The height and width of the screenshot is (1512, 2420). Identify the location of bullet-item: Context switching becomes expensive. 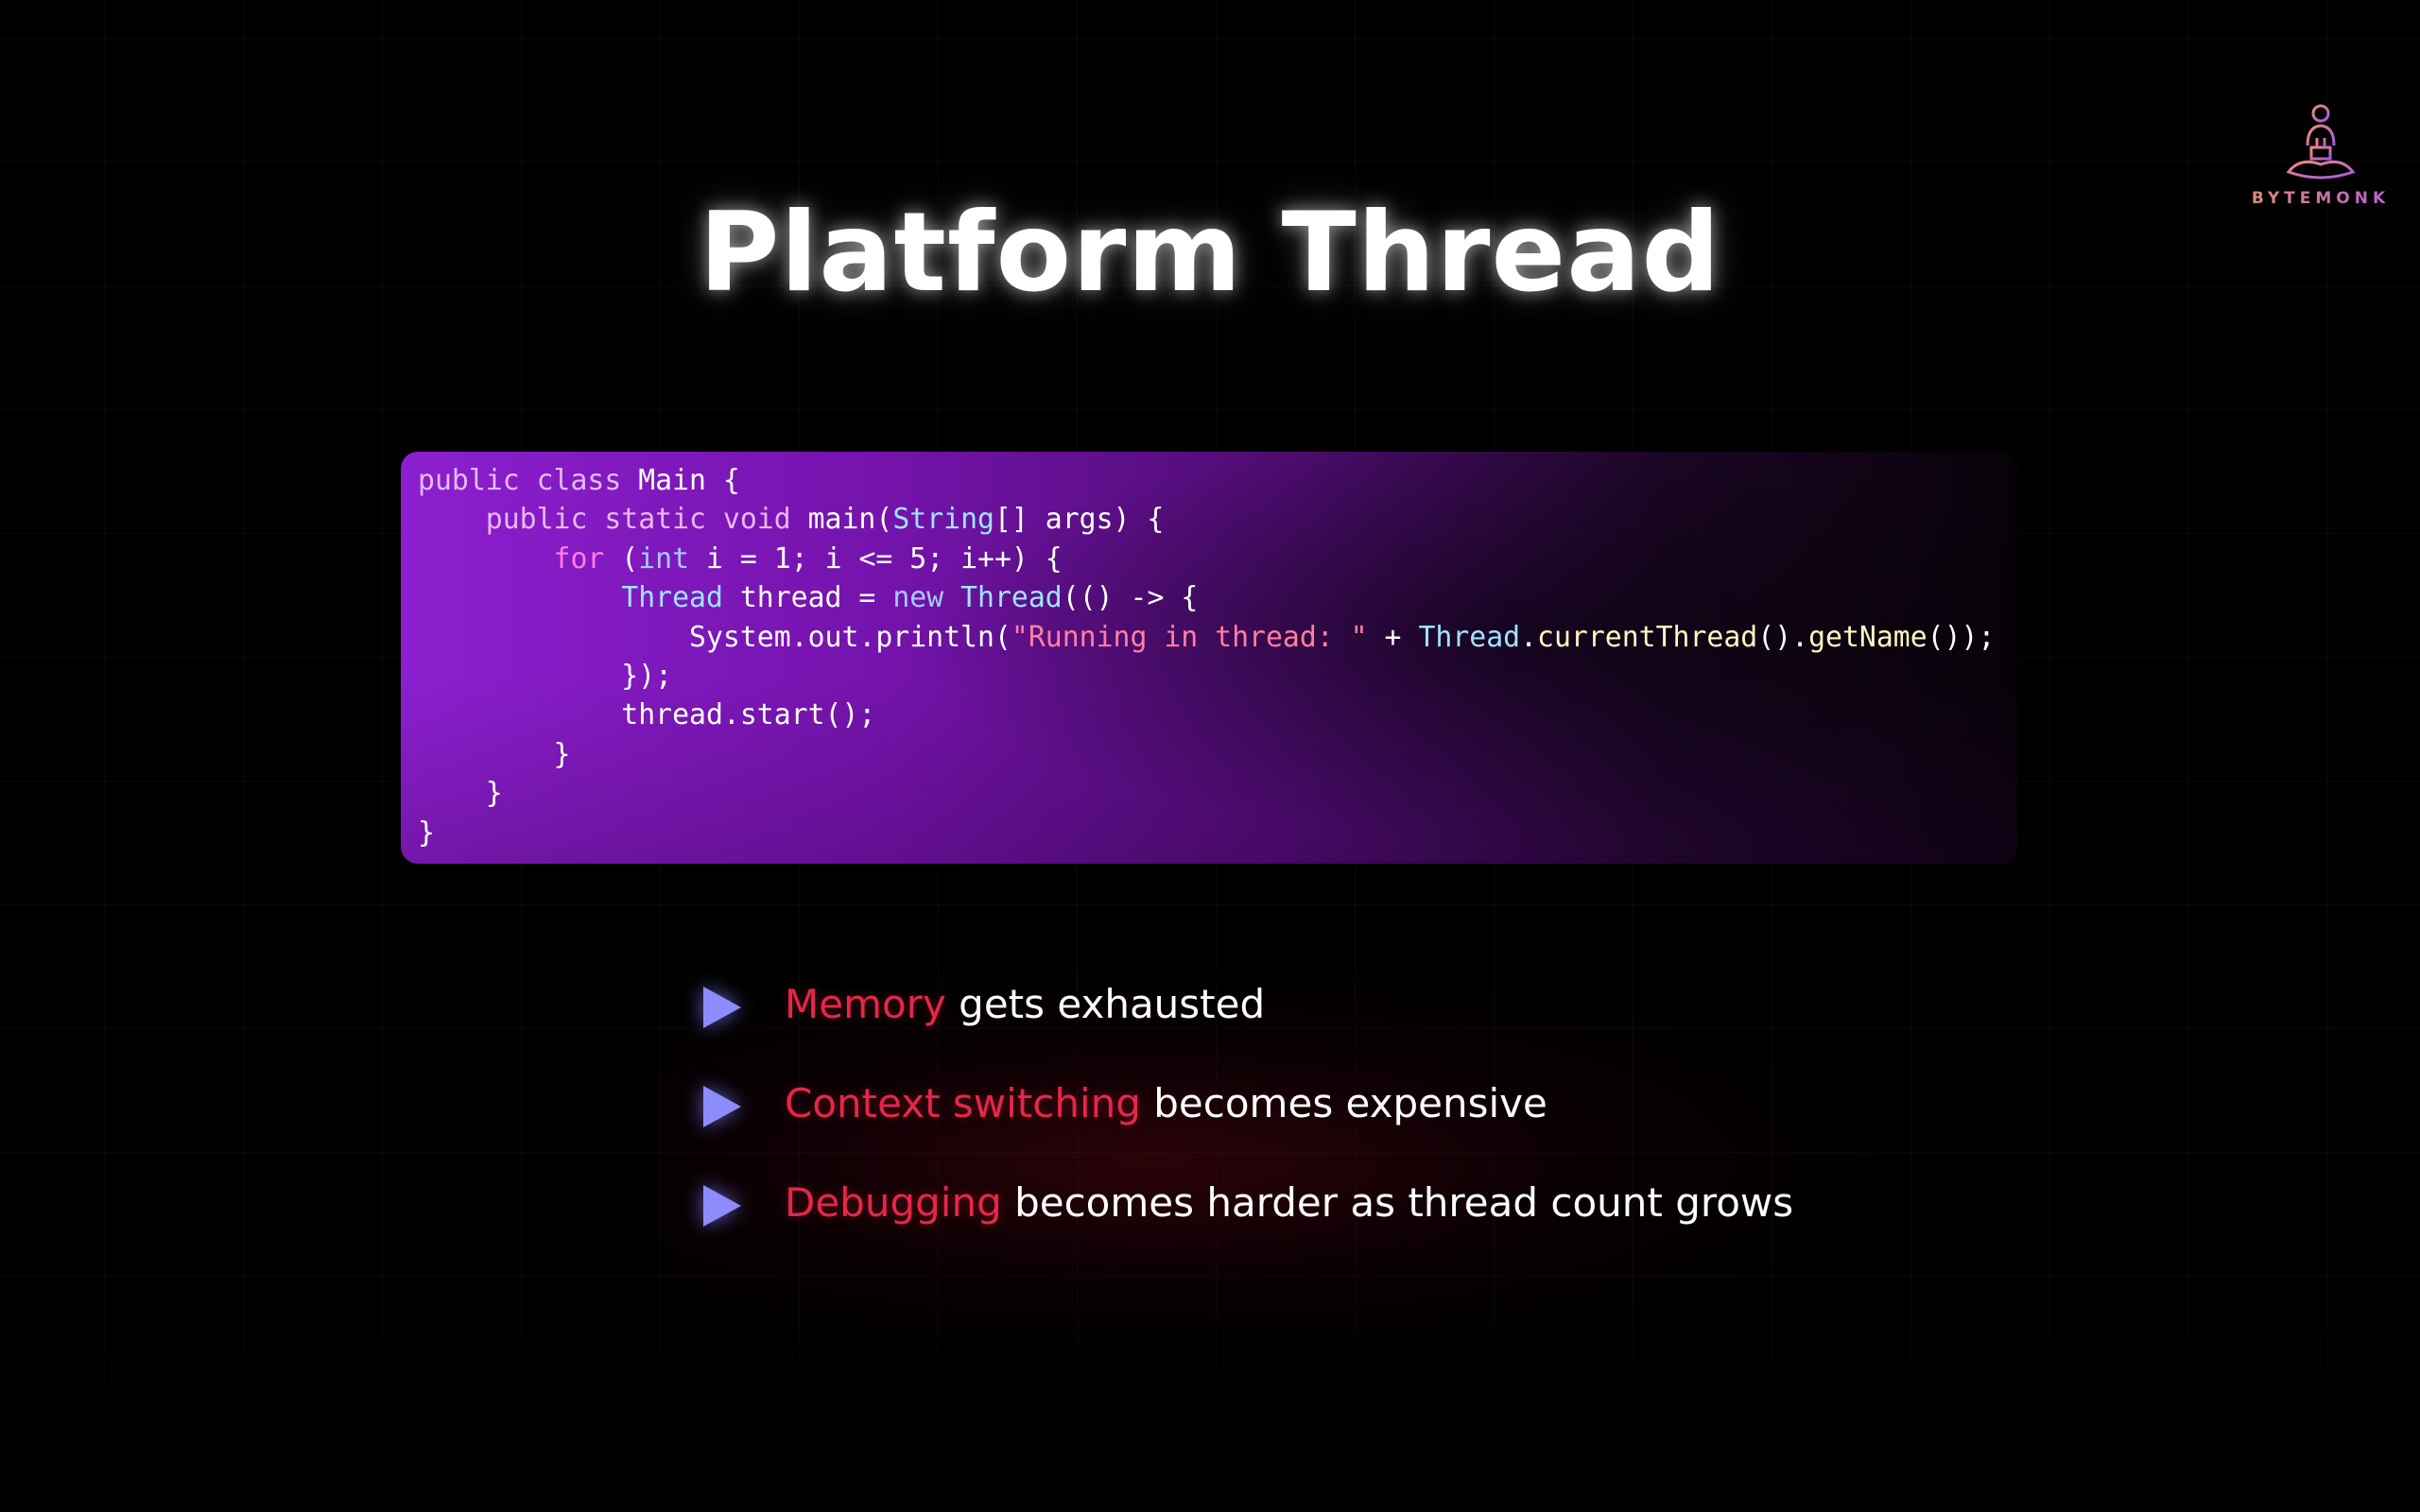
(1361, 1106).